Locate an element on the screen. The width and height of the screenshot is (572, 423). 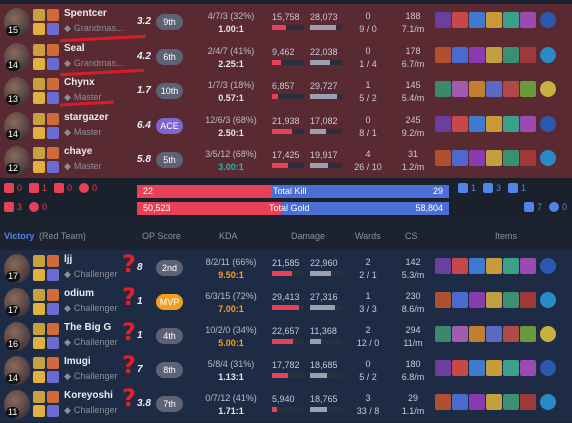
player-name: stargazer is located at coordinates (86, 117).